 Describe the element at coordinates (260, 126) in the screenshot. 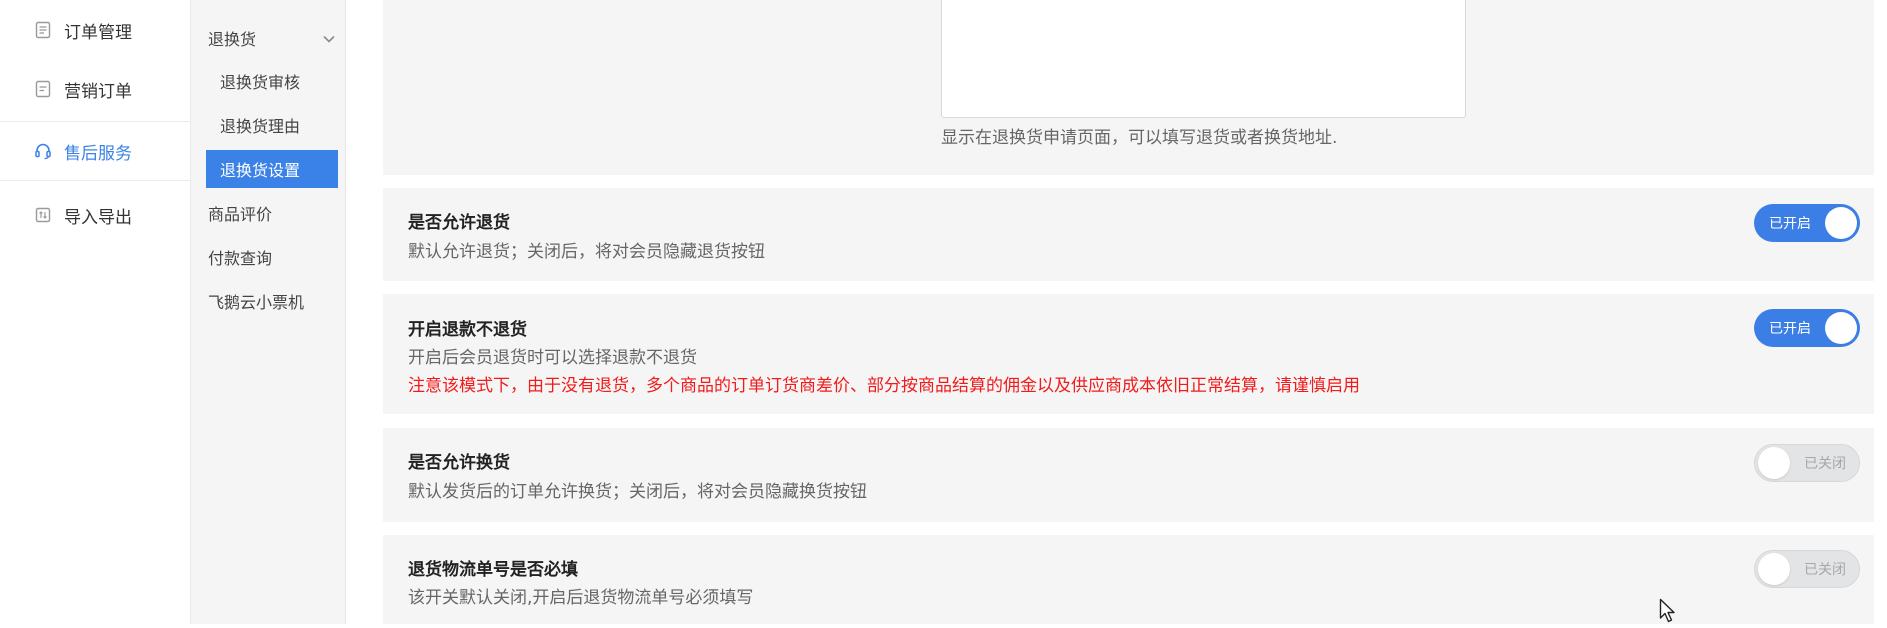

I see `subnav-label: 退换货理由` at that location.